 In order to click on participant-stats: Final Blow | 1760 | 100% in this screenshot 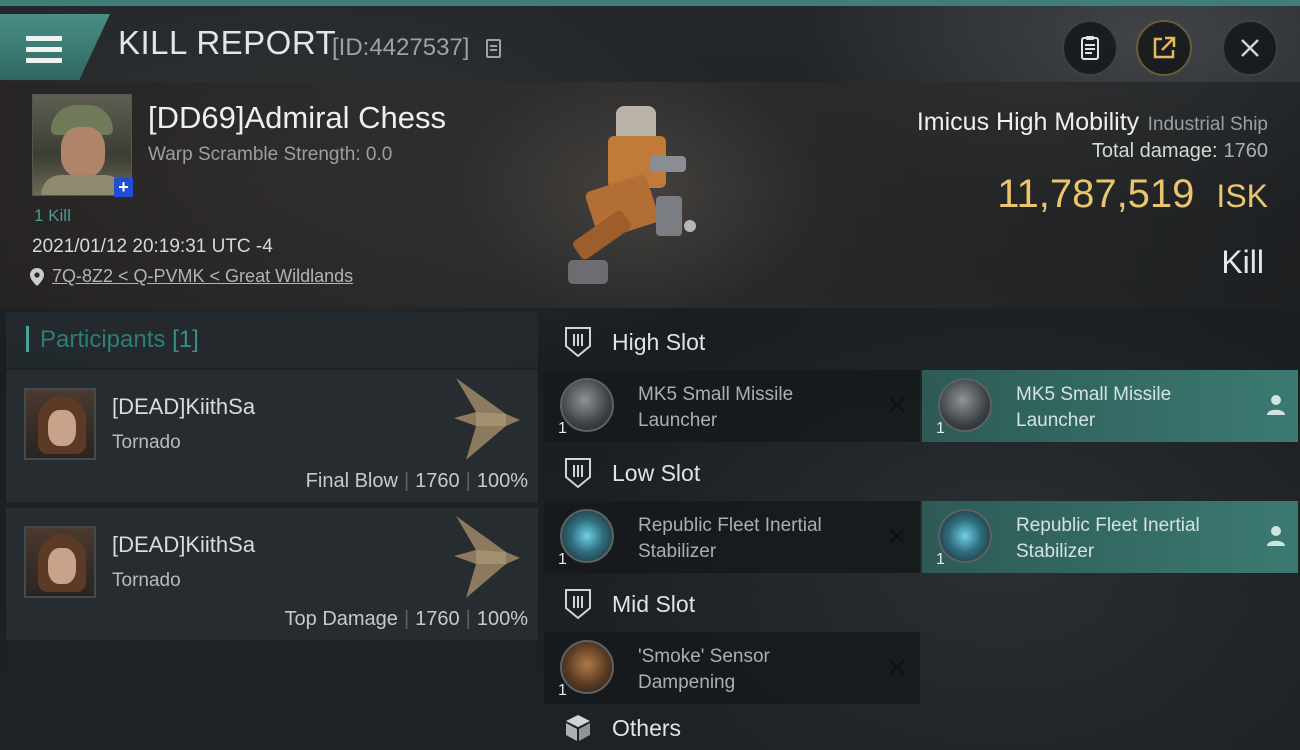, I will do `click(416, 481)`.